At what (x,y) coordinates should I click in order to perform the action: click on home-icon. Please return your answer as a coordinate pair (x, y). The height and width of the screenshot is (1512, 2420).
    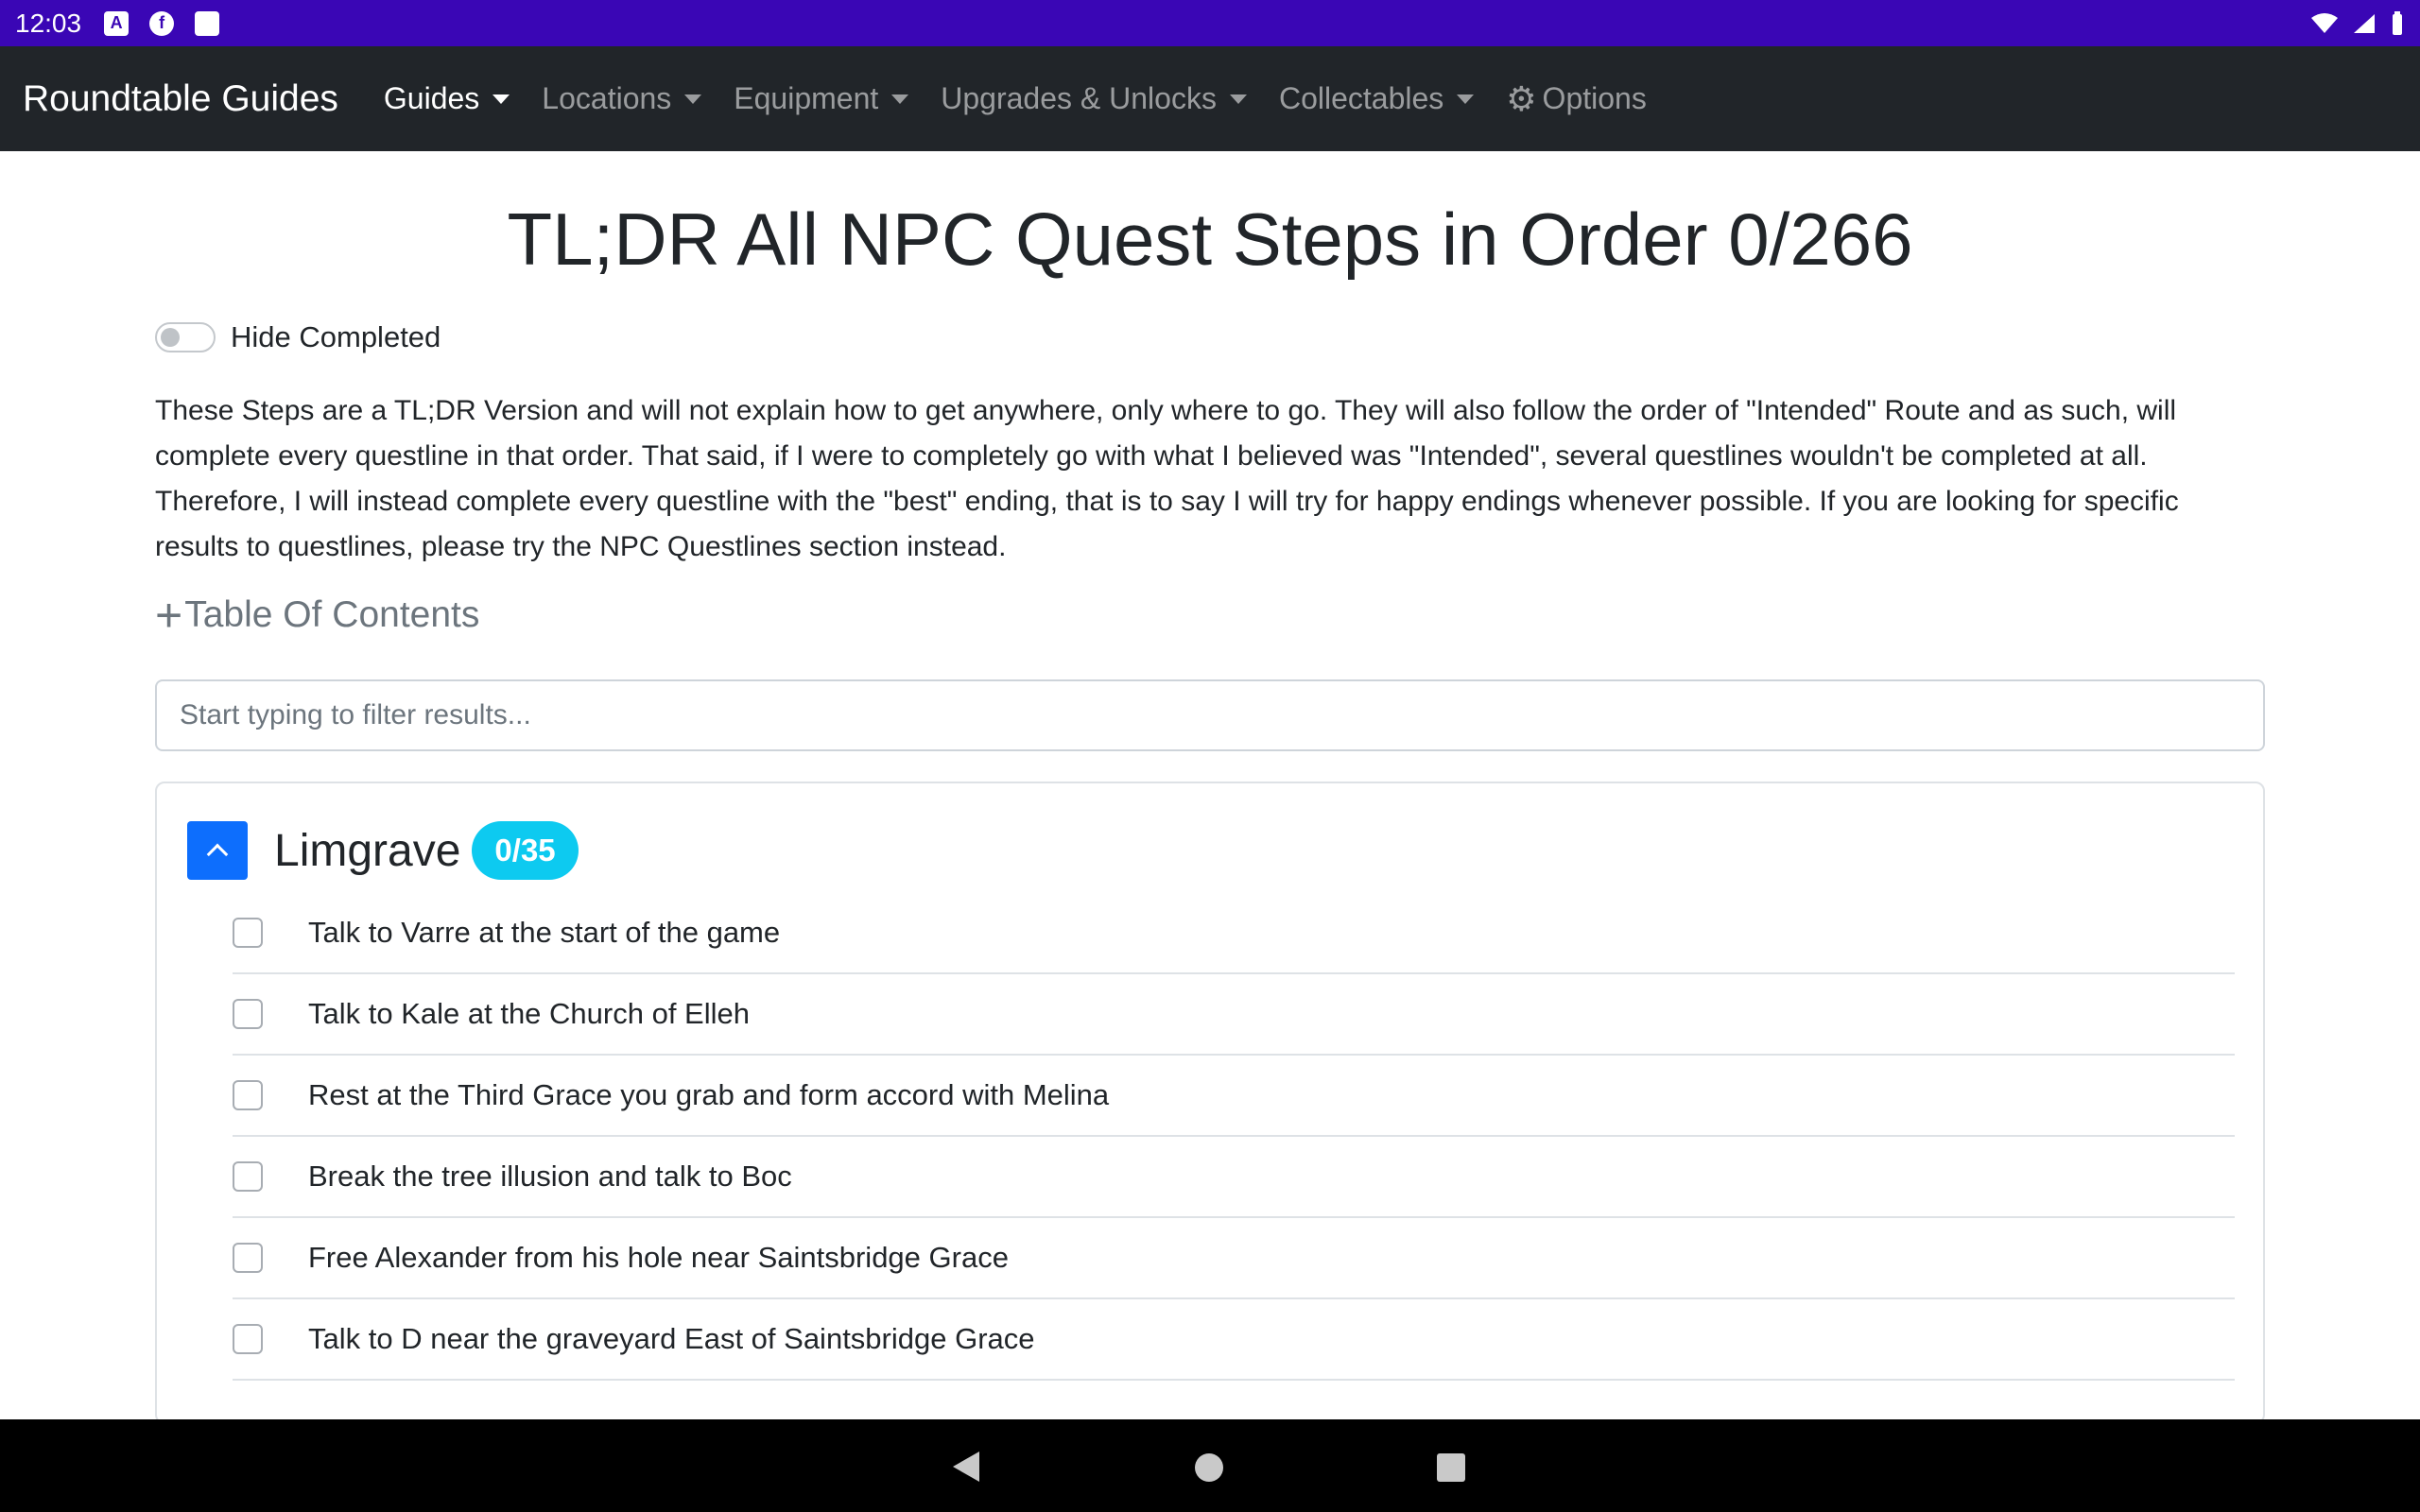
    Looking at the image, I should click on (1209, 1467).